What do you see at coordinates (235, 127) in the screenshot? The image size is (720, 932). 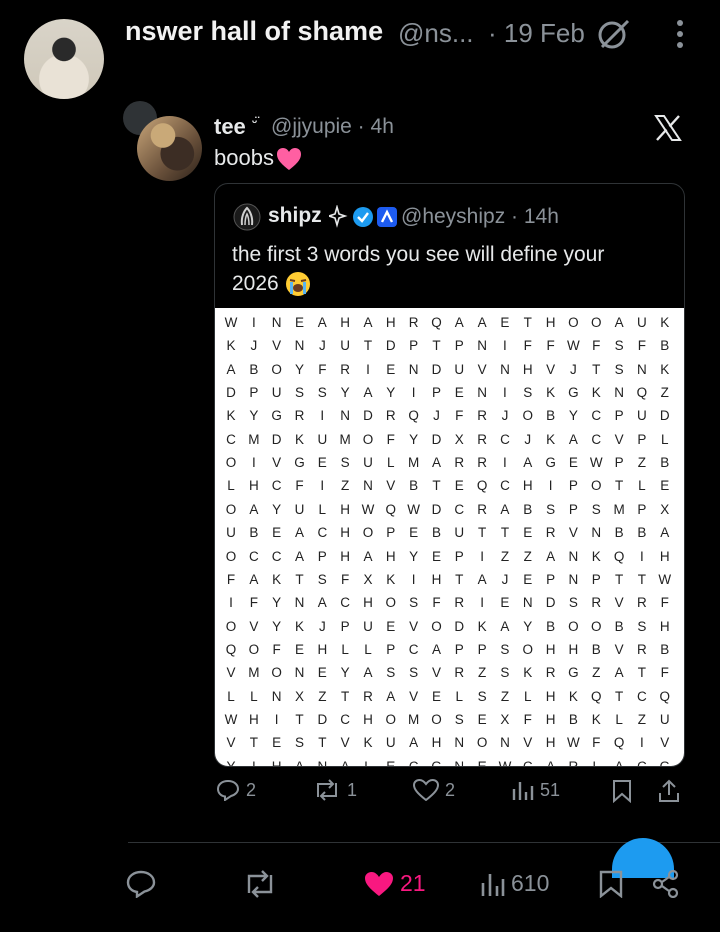 I see `embedded-user-name: tee ᵕ̈` at bounding box center [235, 127].